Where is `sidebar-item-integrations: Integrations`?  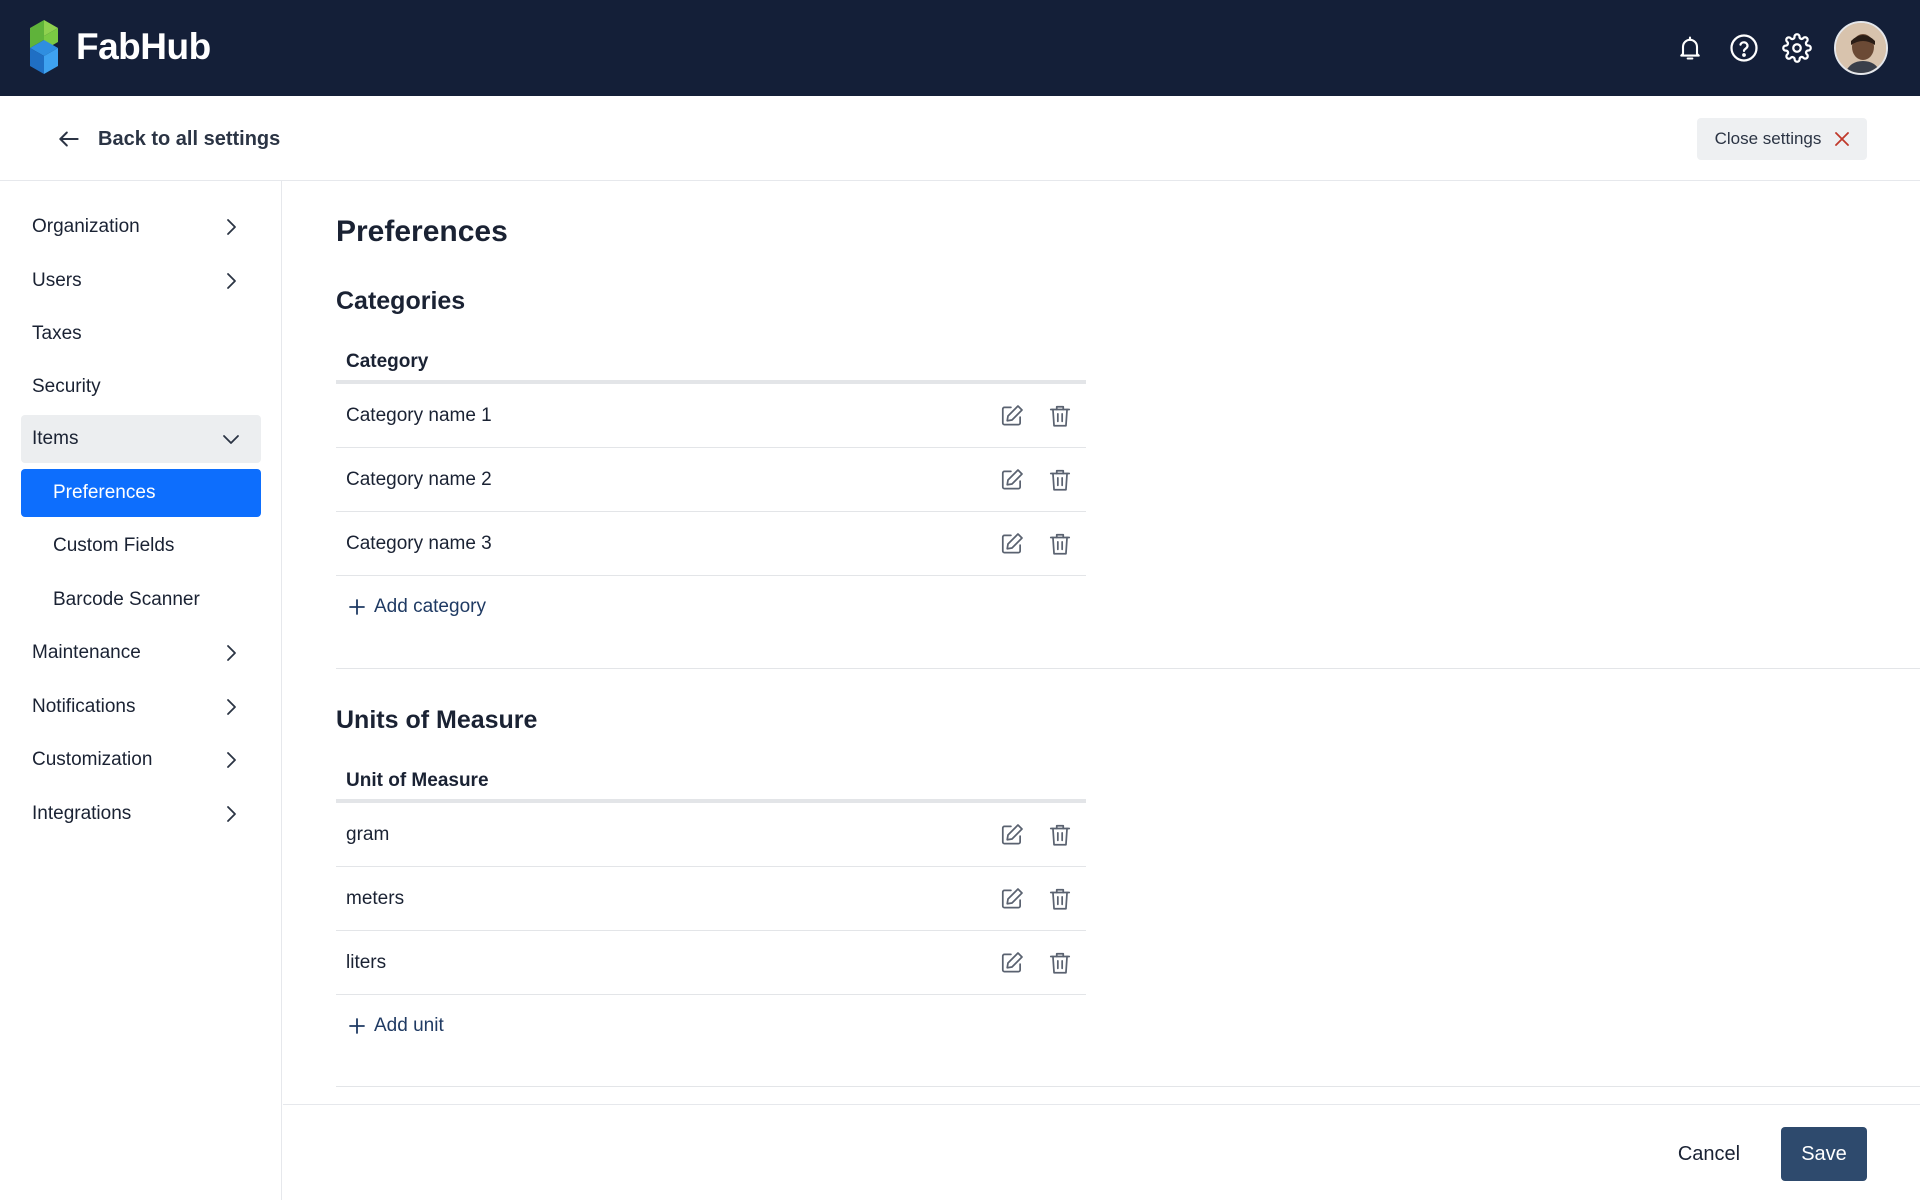 sidebar-item-integrations: Integrations is located at coordinates (141, 814).